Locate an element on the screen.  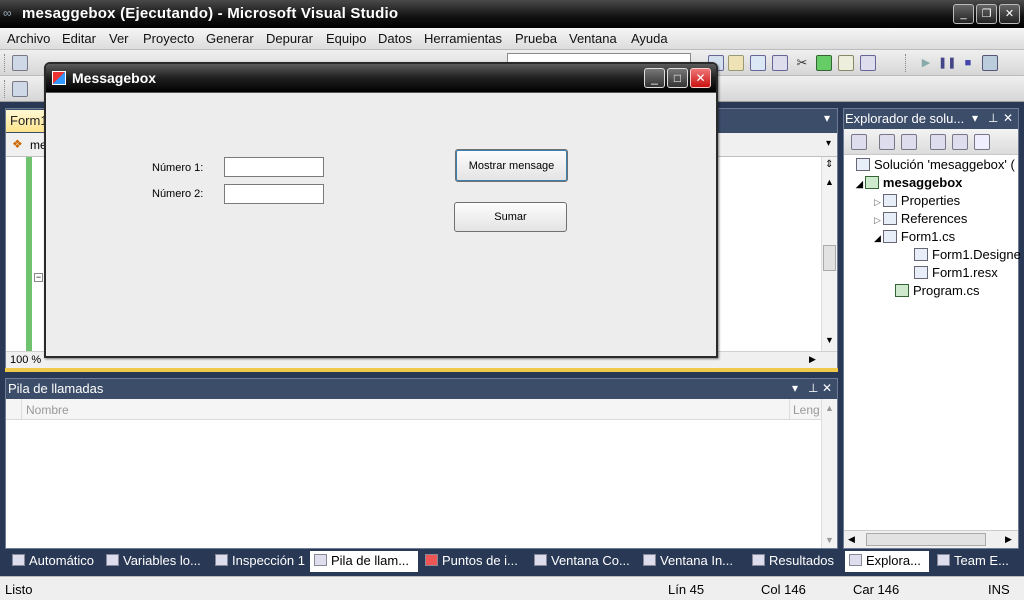
tree-item-solution: Solución 'mesaggebox' ( is located at coordinates (935, 164).